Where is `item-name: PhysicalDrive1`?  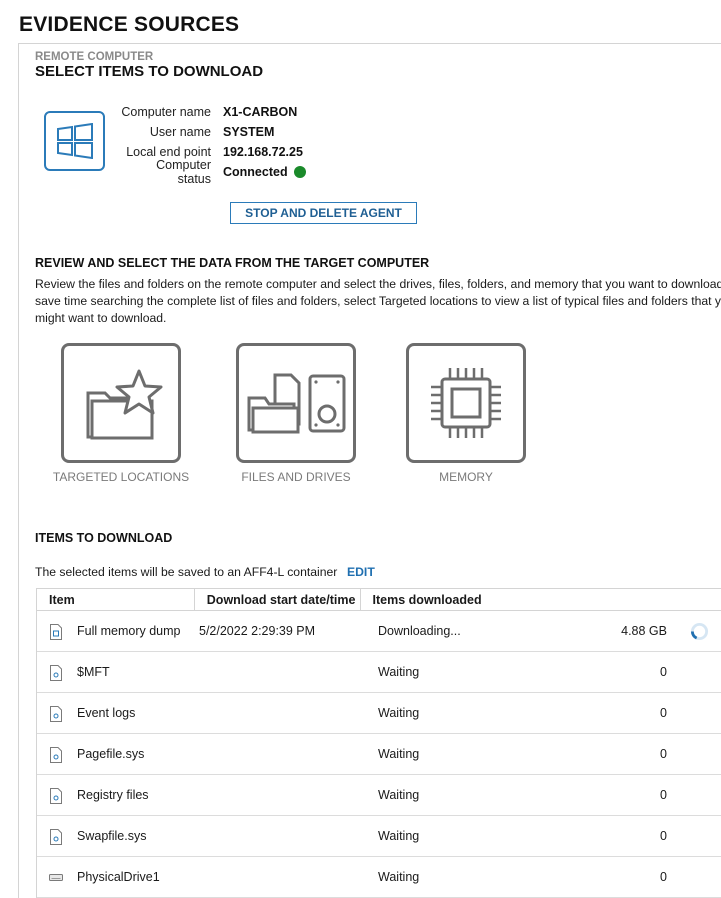
item-name: PhysicalDrive1 is located at coordinates (118, 877).